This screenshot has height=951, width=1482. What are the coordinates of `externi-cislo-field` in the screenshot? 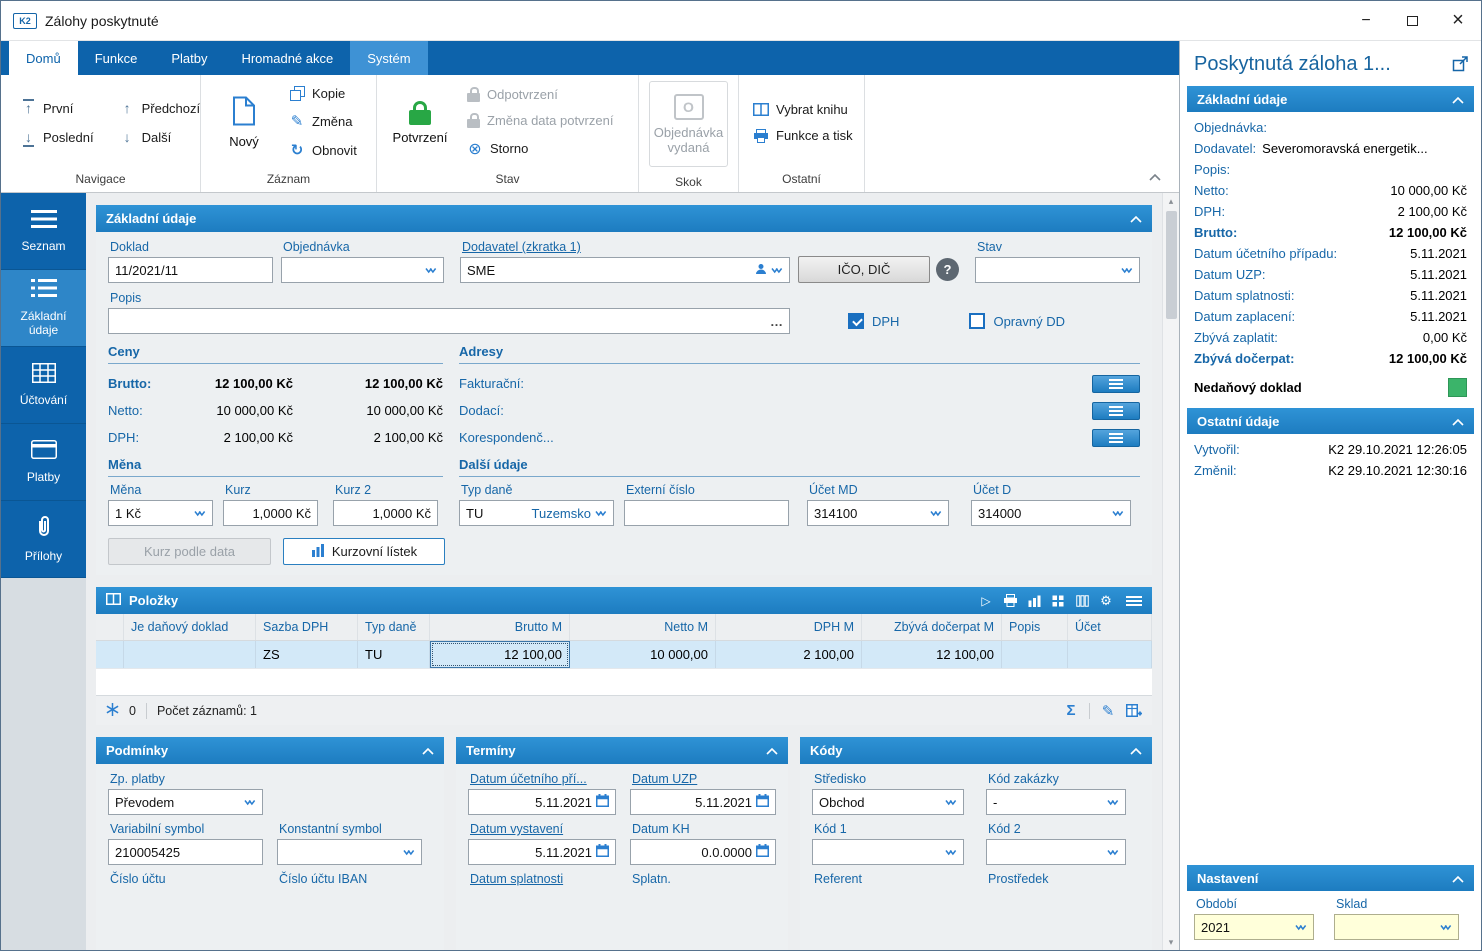 It's located at (706, 513).